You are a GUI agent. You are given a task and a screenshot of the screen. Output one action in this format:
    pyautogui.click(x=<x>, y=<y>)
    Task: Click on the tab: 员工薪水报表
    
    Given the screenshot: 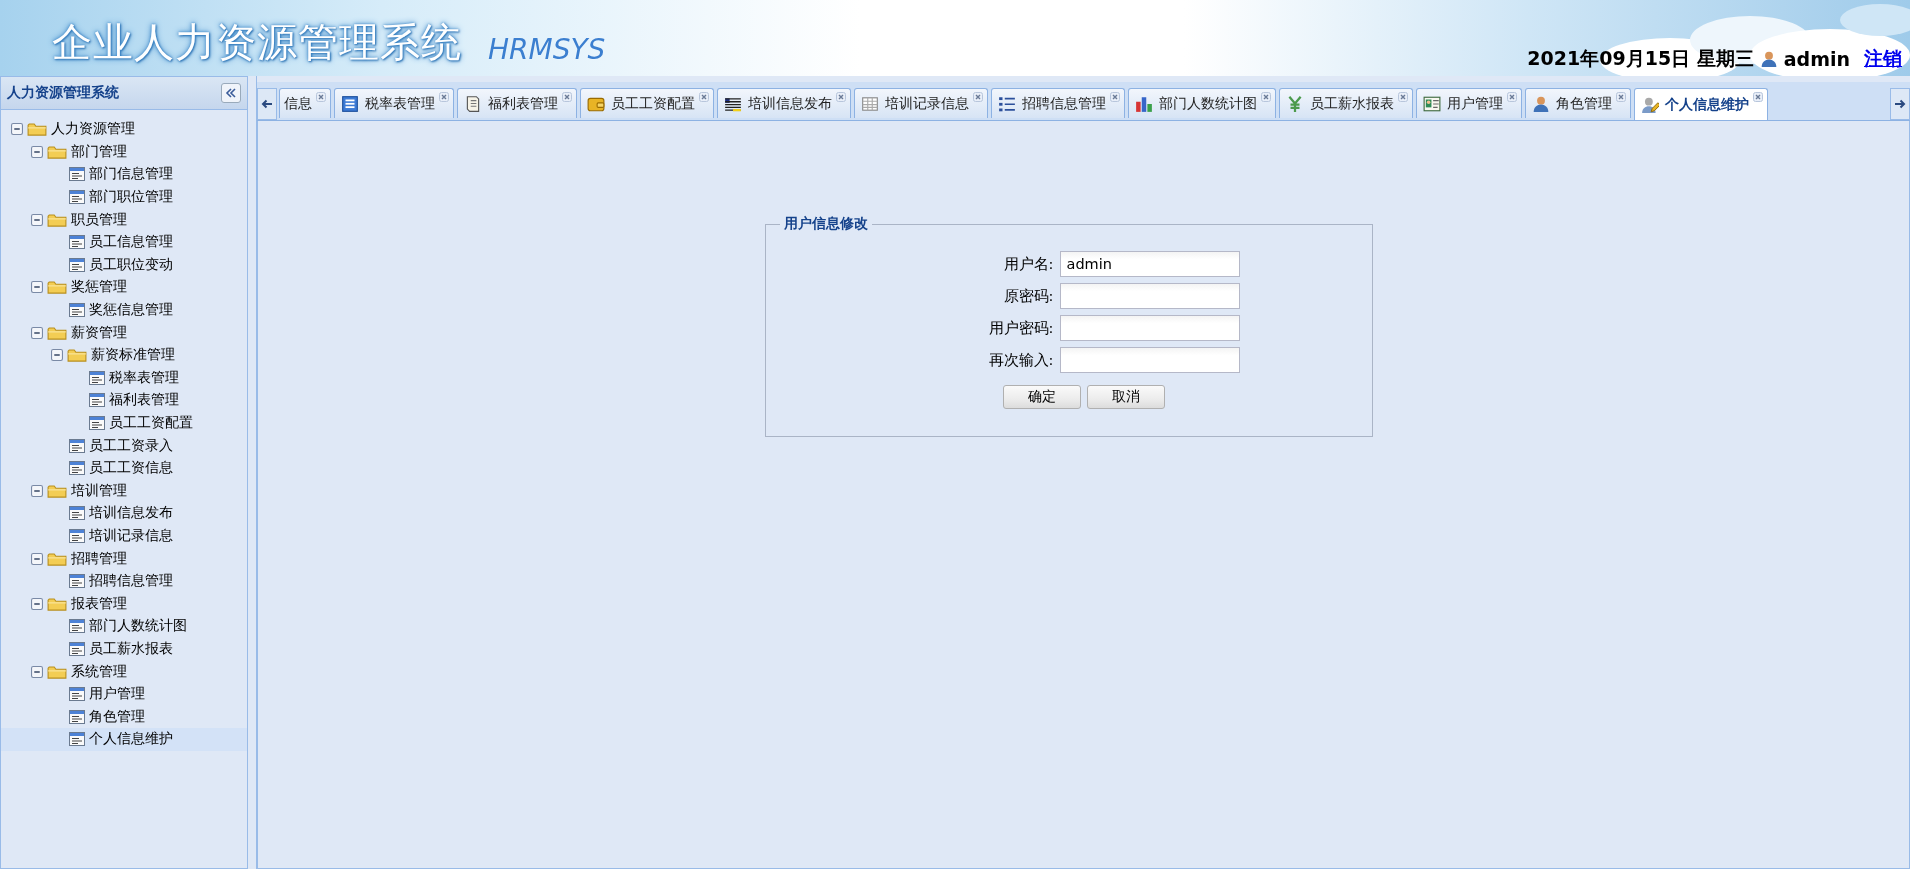 What is the action you would take?
    pyautogui.click(x=1346, y=103)
    